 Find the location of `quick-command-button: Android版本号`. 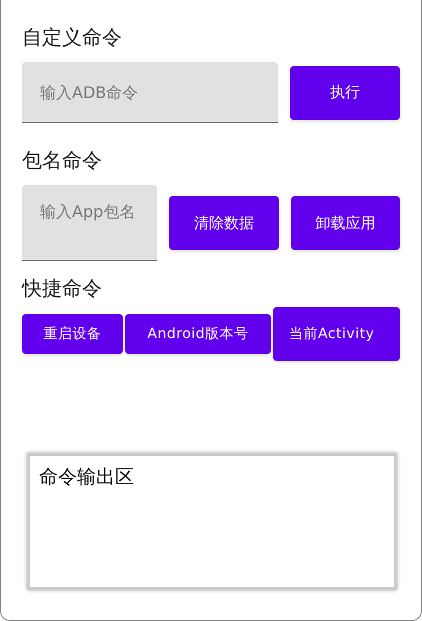

quick-command-button: Android版本号 is located at coordinates (198, 334).